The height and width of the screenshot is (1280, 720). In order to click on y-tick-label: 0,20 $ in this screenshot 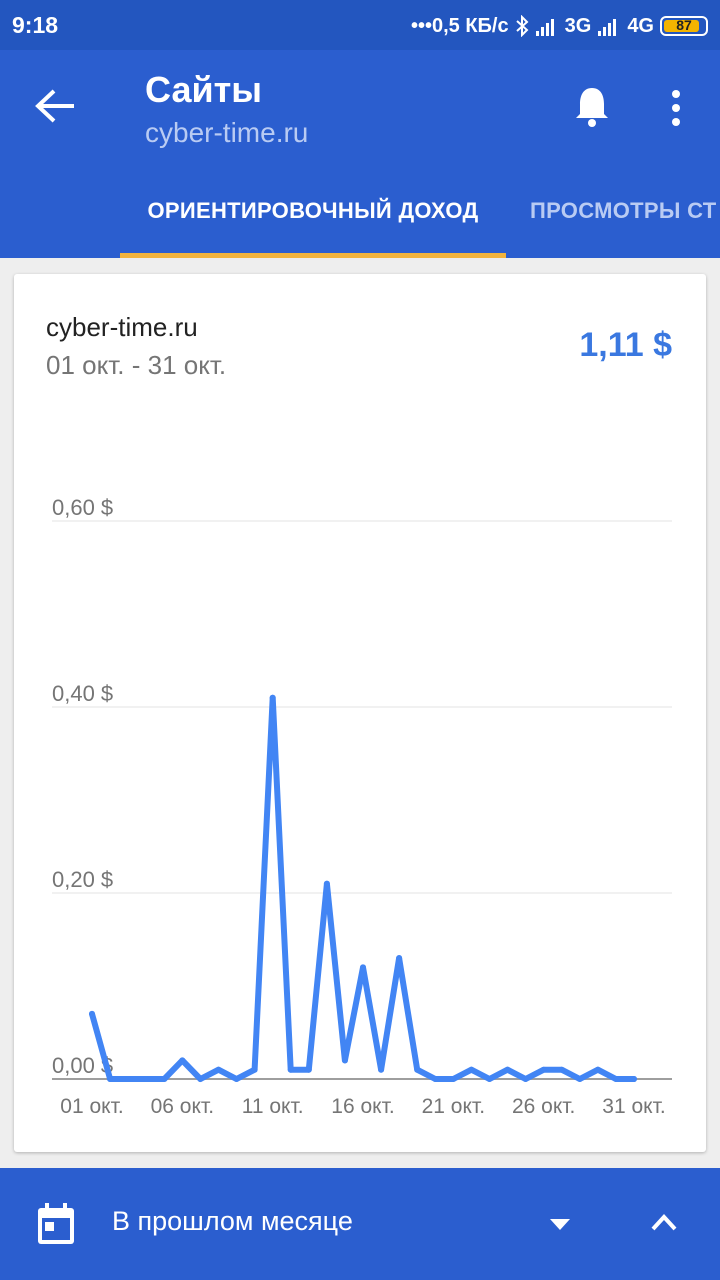, I will do `click(82, 879)`.